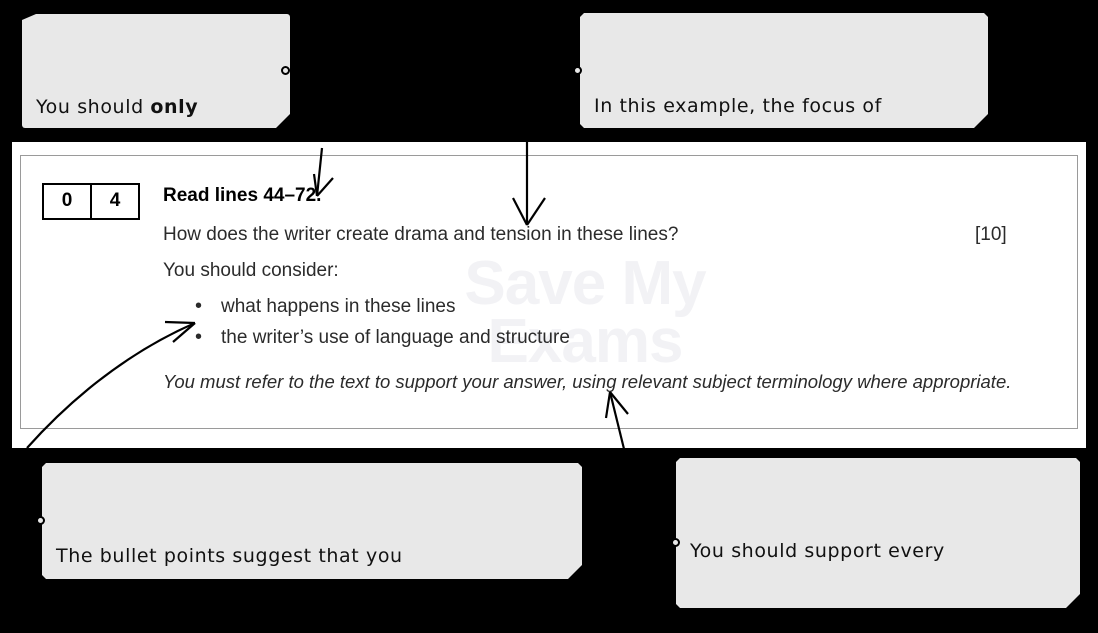 The image size is (1098, 633). What do you see at coordinates (68, 201) in the screenshot?
I see `question-number-digit-1: 0` at bounding box center [68, 201].